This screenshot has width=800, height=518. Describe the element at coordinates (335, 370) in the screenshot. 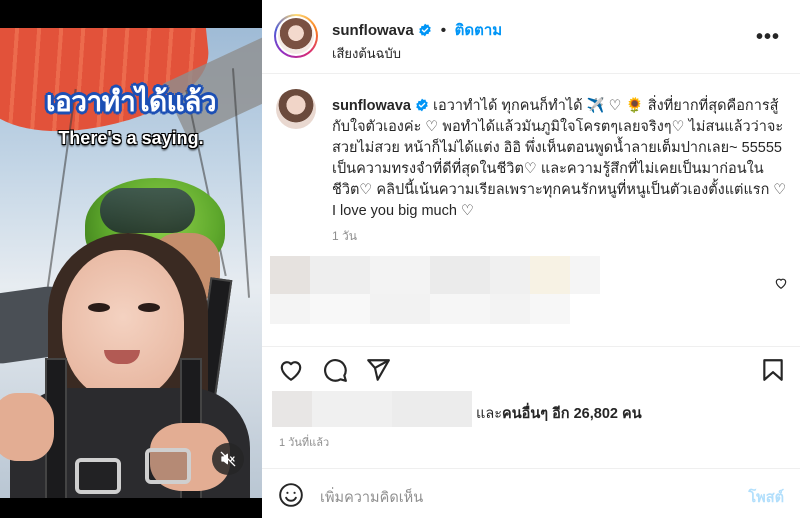

I see `comment-icon` at that location.